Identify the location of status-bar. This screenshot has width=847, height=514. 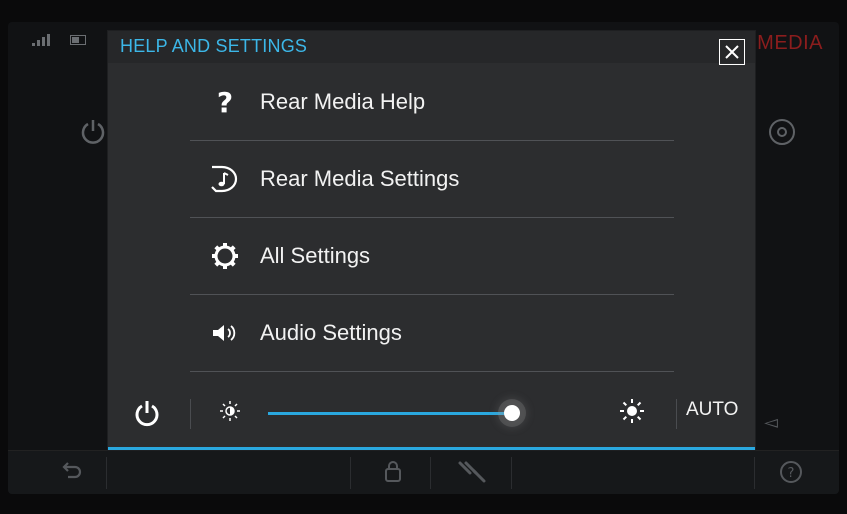
(59, 40).